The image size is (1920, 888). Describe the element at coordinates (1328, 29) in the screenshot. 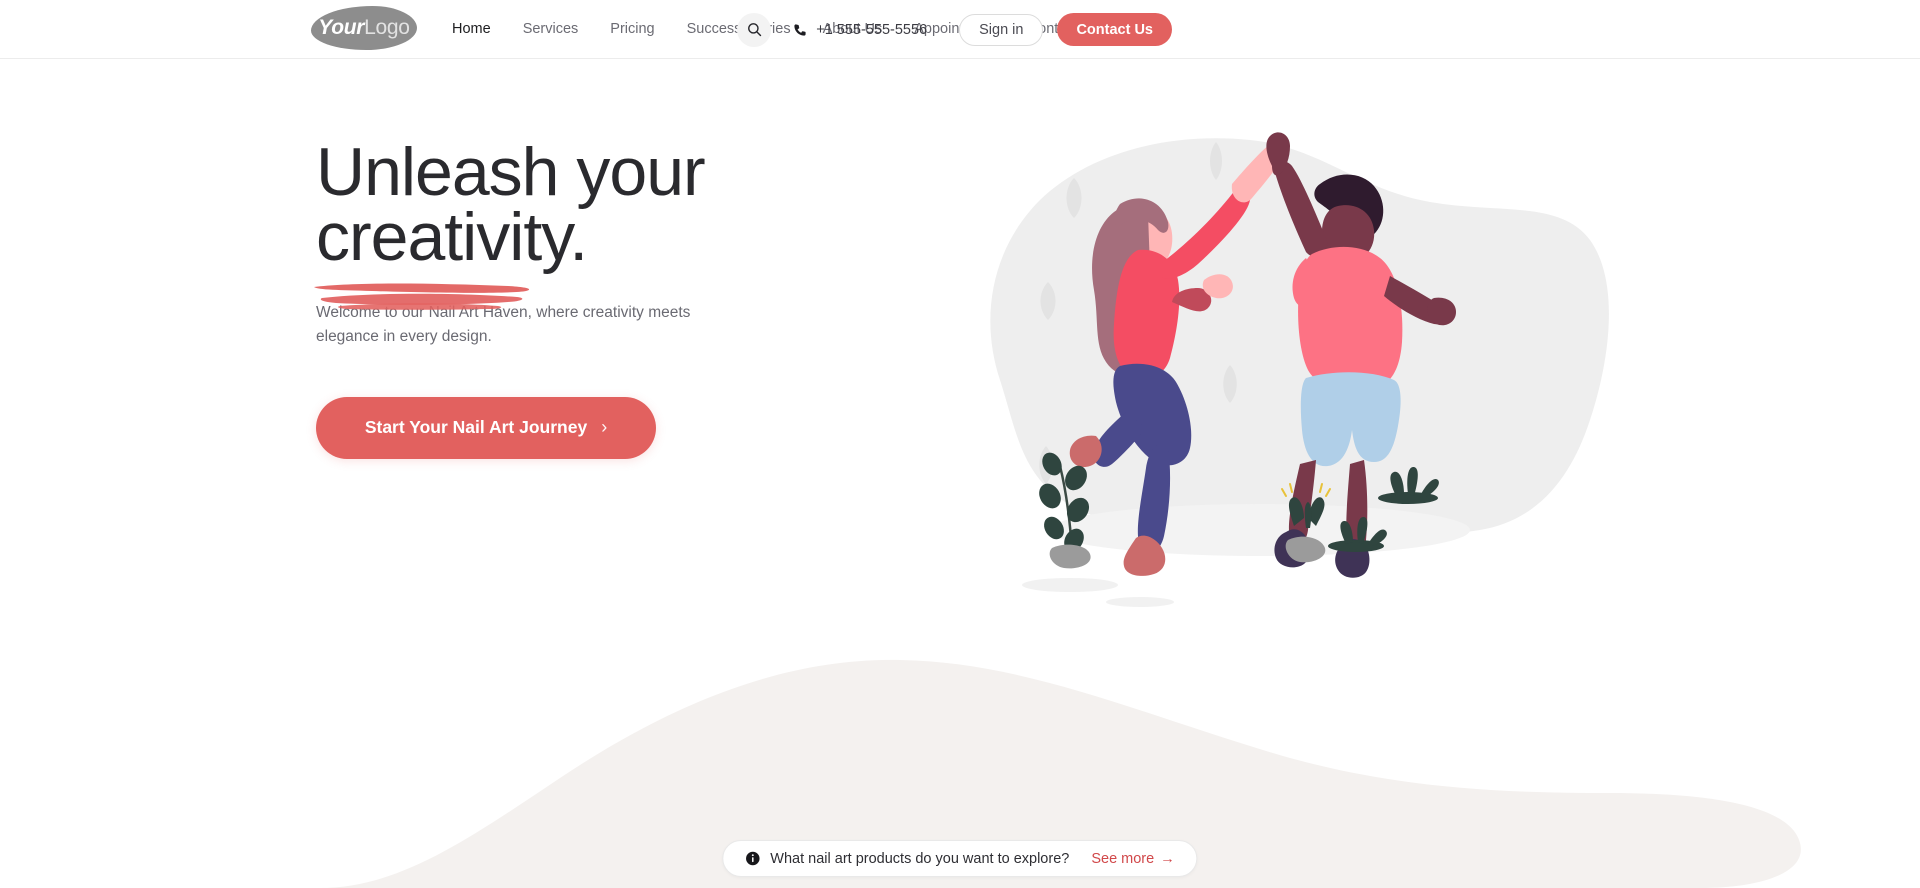

I see `navbar-actions: +1 555-555-5556 Sign in Contact Us` at that location.